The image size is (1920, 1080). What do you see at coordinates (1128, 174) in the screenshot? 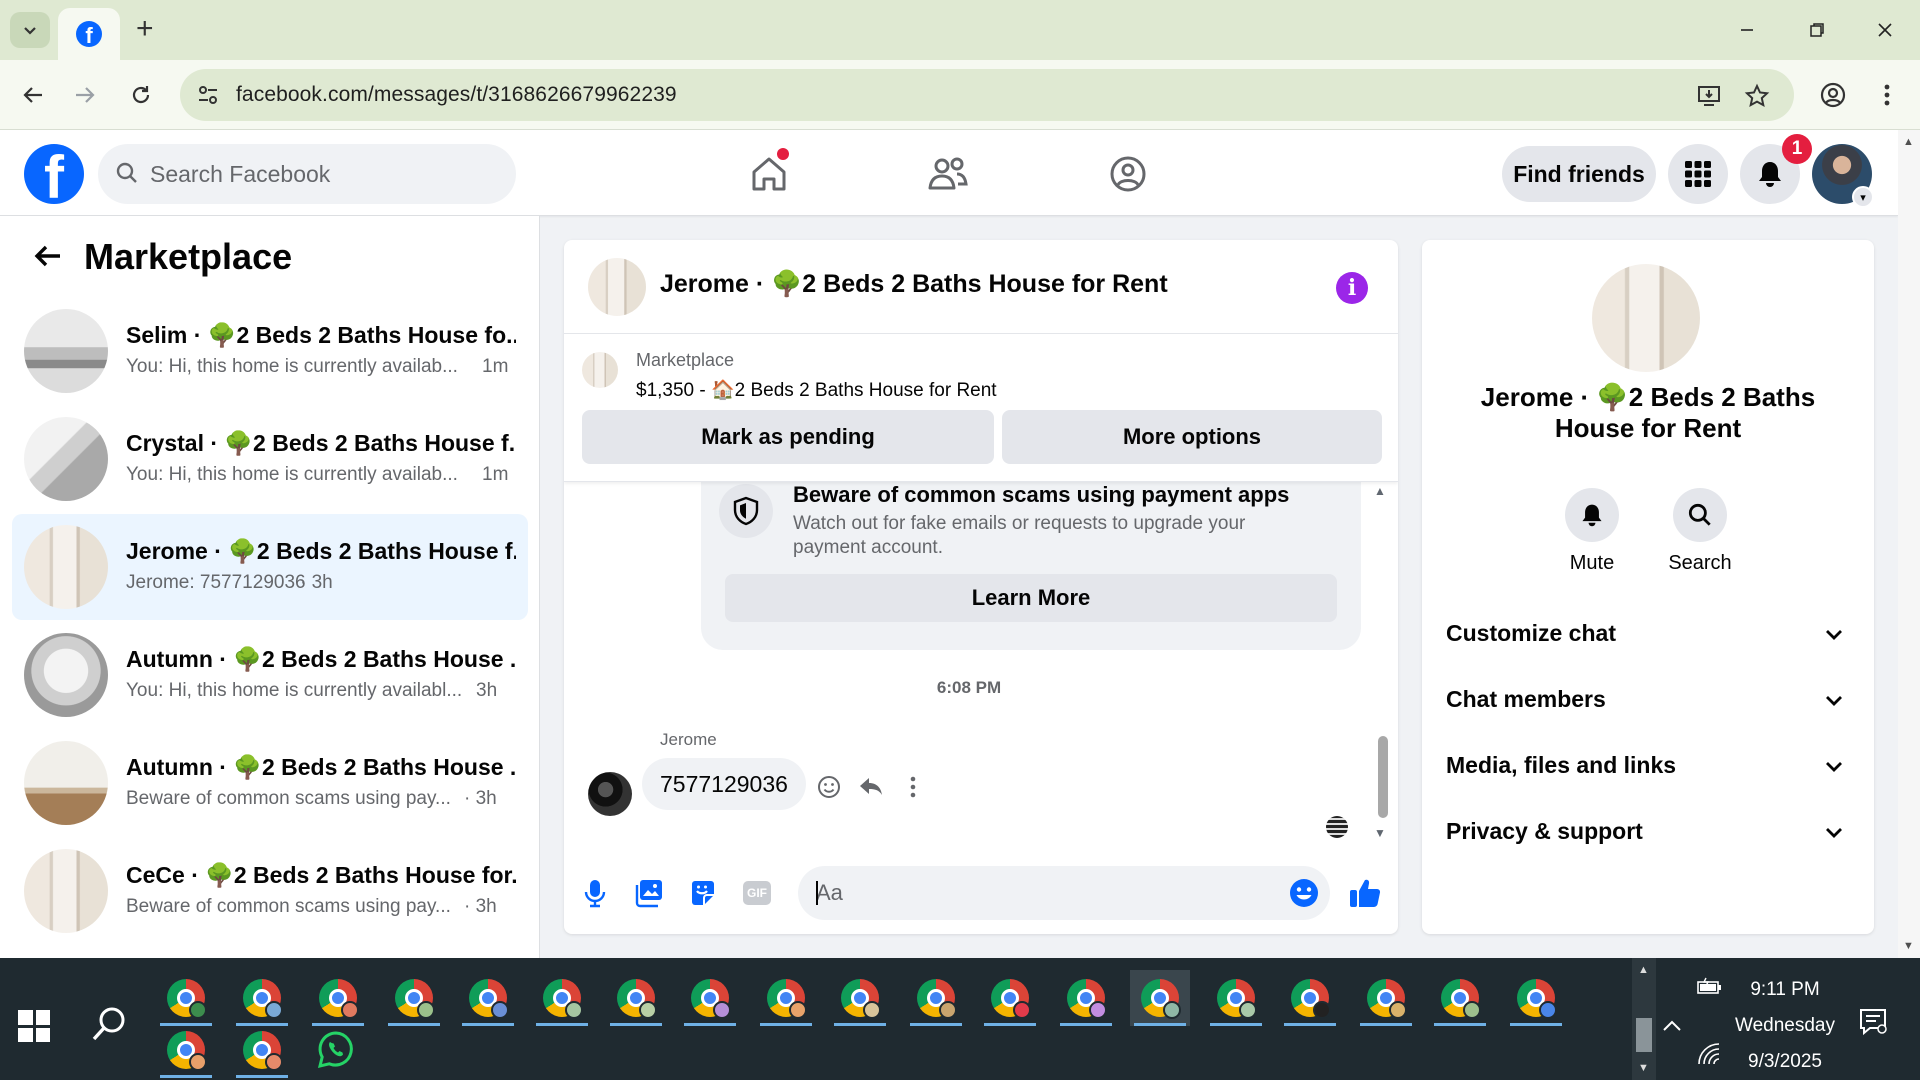
I see `nav-groups` at bounding box center [1128, 174].